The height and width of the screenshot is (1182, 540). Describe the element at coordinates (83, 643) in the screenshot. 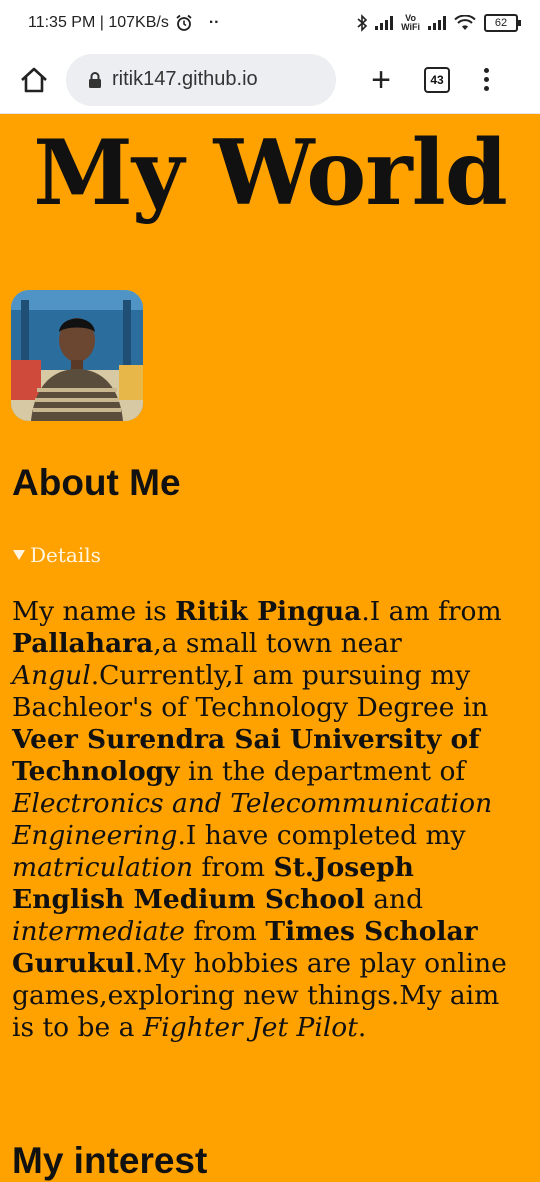

I see `town-text: Pallahara` at that location.